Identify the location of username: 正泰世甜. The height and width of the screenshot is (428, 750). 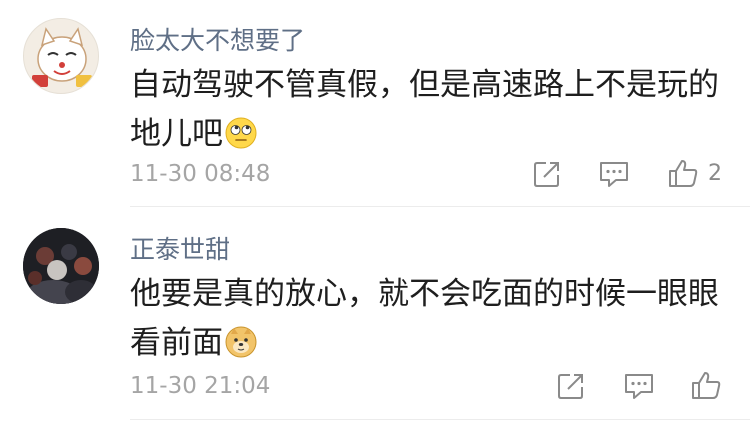
(180, 248).